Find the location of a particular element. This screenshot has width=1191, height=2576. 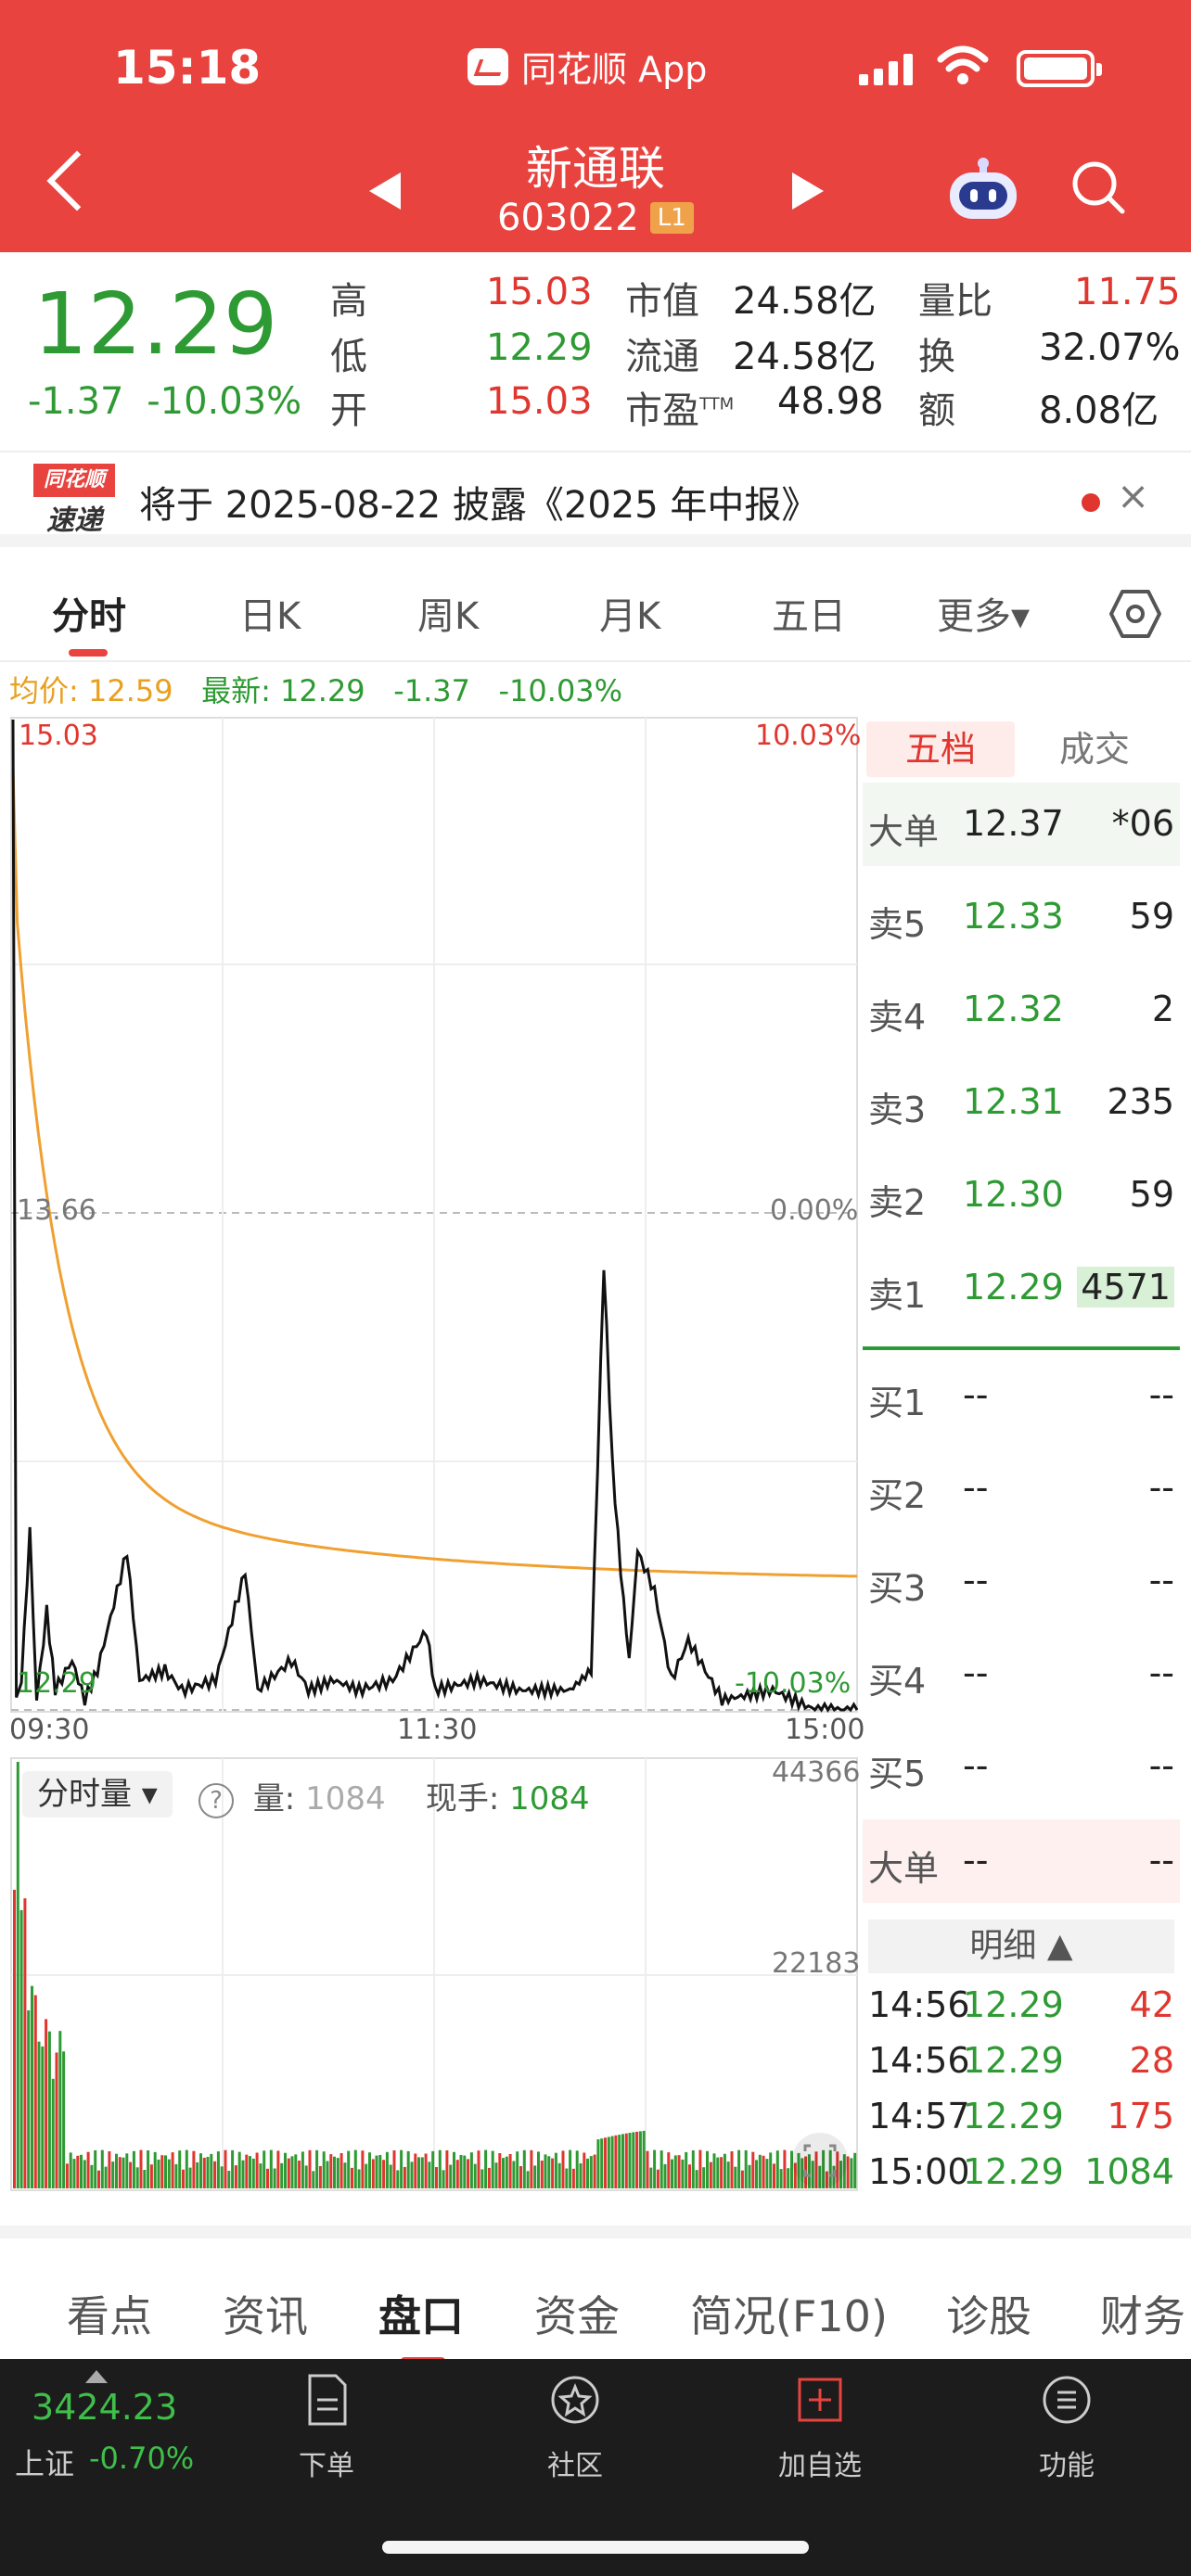

tab-capital: 资金 is located at coordinates (577, 2313).